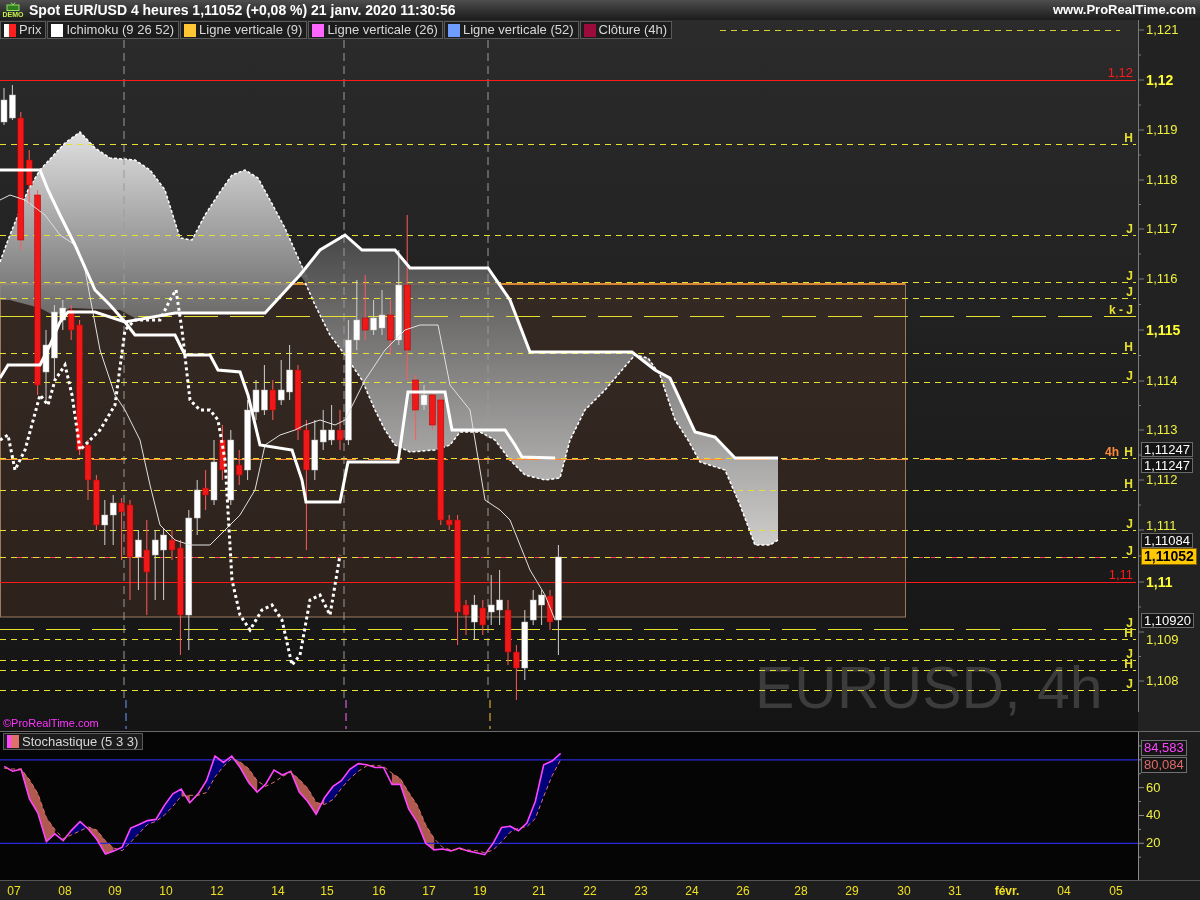 This screenshot has width=1200, height=900. What do you see at coordinates (1064, 891) in the screenshot?
I see `date-label: 04` at bounding box center [1064, 891].